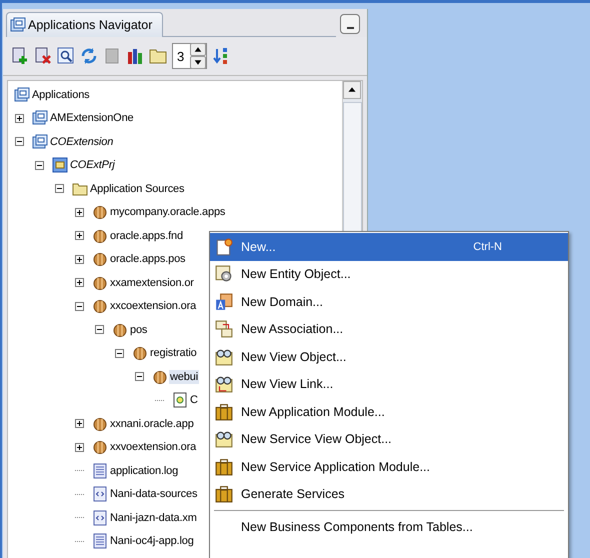 The height and width of the screenshot is (558, 590). I want to click on level-spinner: 3, so click(190, 56).